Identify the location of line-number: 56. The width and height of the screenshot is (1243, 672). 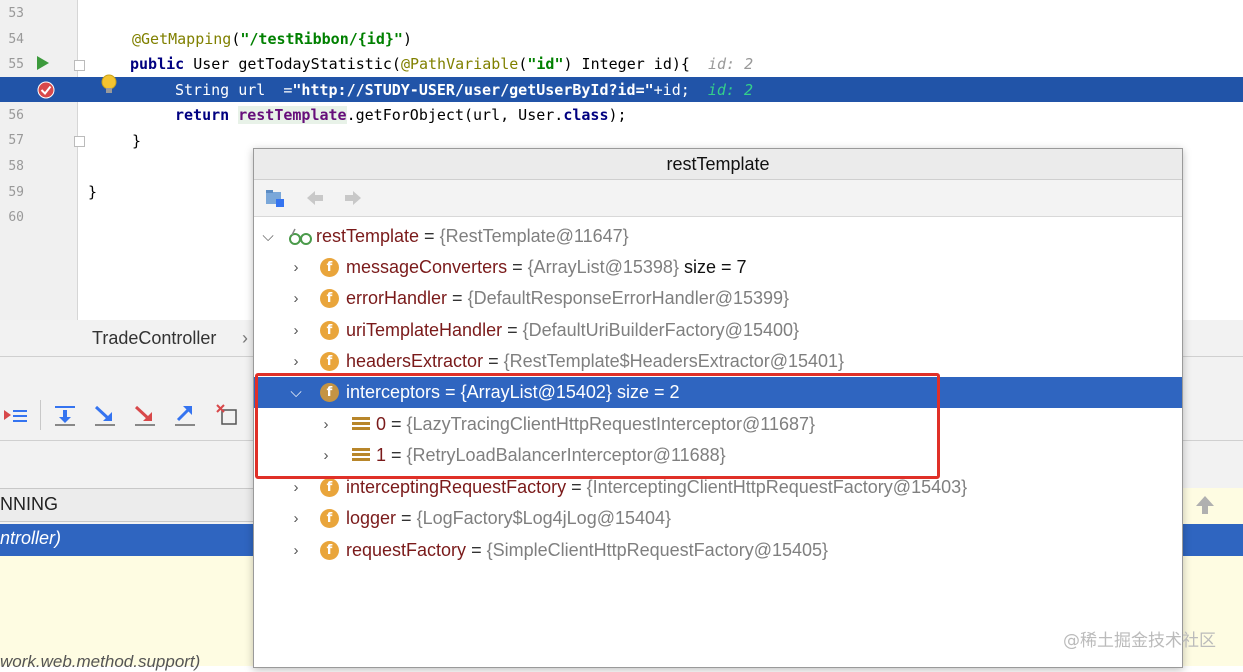
(16, 115).